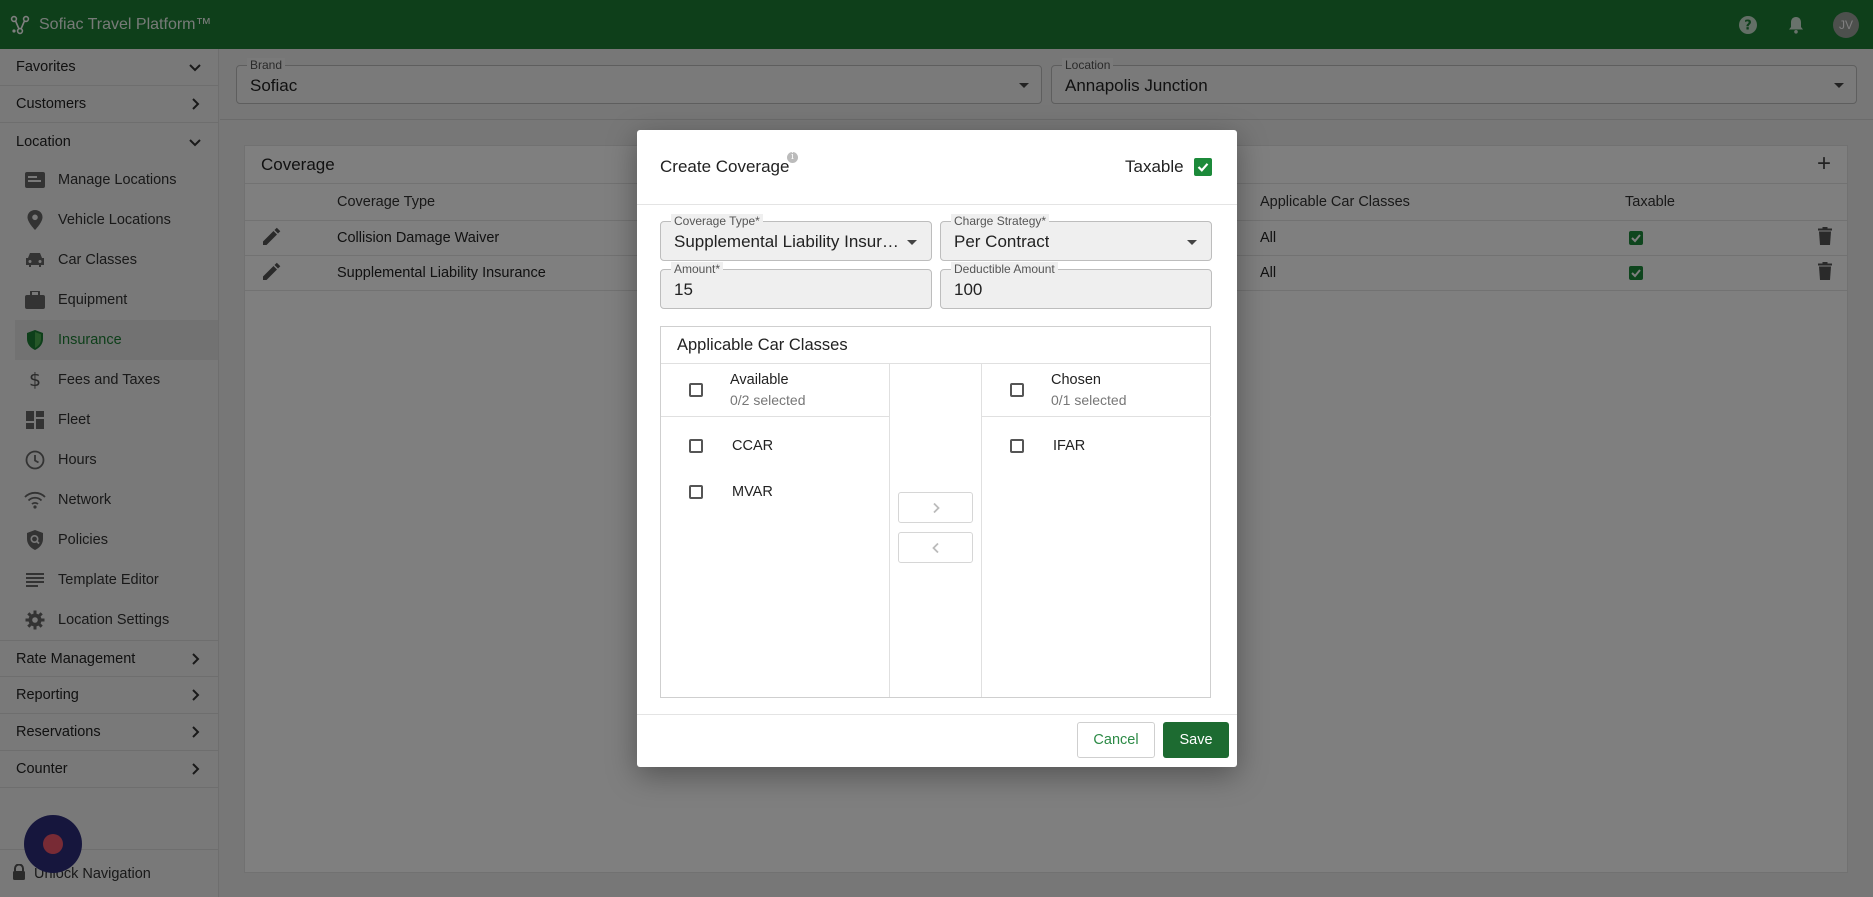 The width and height of the screenshot is (1873, 897). Describe the element at coordinates (775, 390) in the screenshot. I see `available-list-header: Available 0/2 selected` at that location.